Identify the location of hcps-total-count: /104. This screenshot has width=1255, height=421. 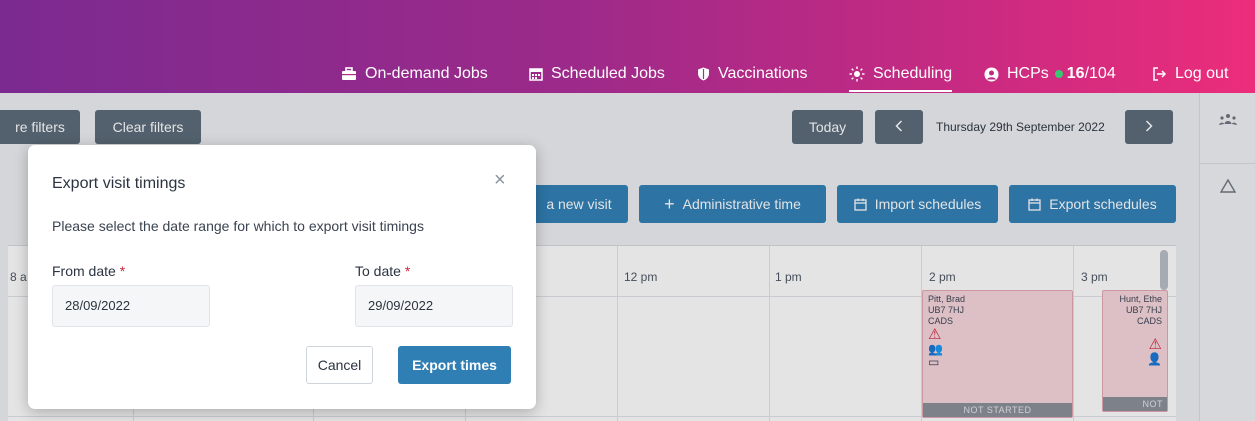
(1100, 73).